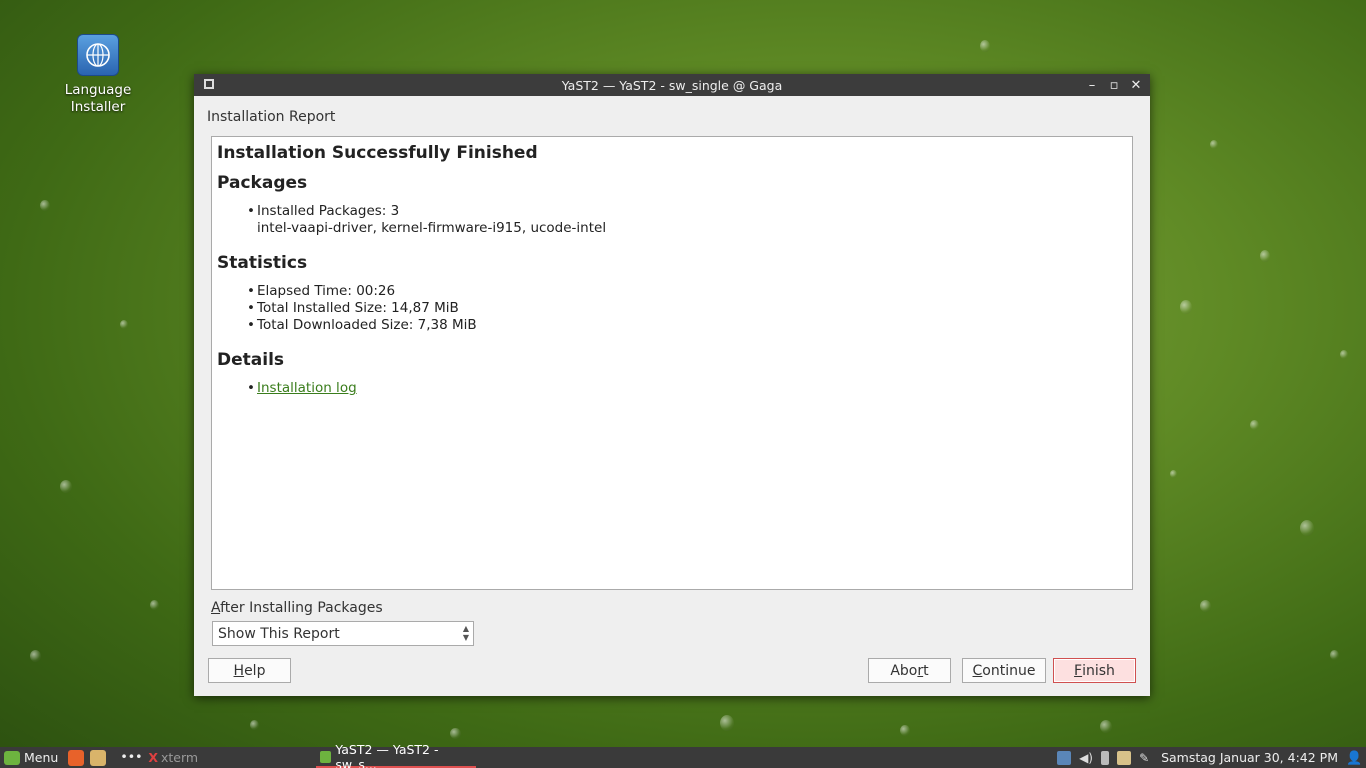 The height and width of the screenshot is (768, 1366). What do you see at coordinates (328, 211) in the screenshot?
I see `installed-packages-text: Installed Packages: 3` at bounding box center [328, 211].